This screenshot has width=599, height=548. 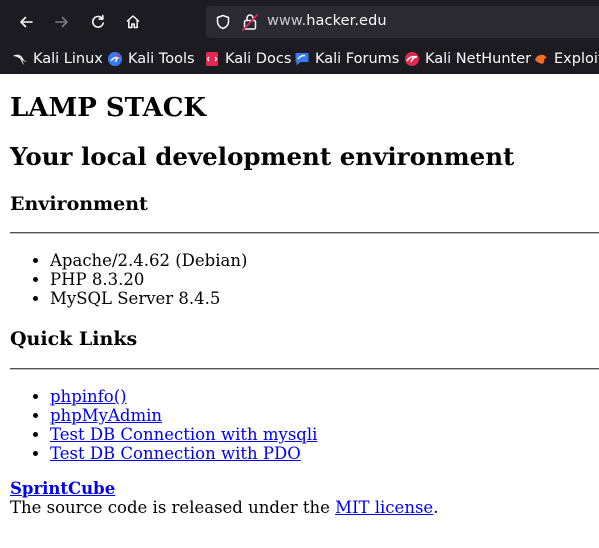 I want to click on exploit-db-icon, so click(x=541, y=59).